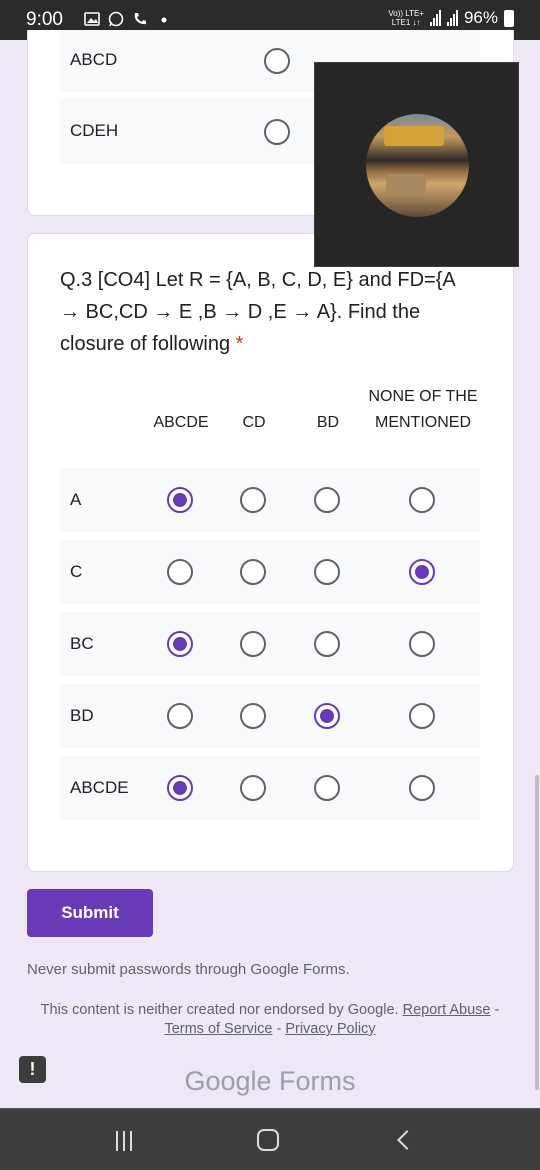  Describe the element at coordinates (270, 572) in the screenshot. I see `grid-row: C` at that location.